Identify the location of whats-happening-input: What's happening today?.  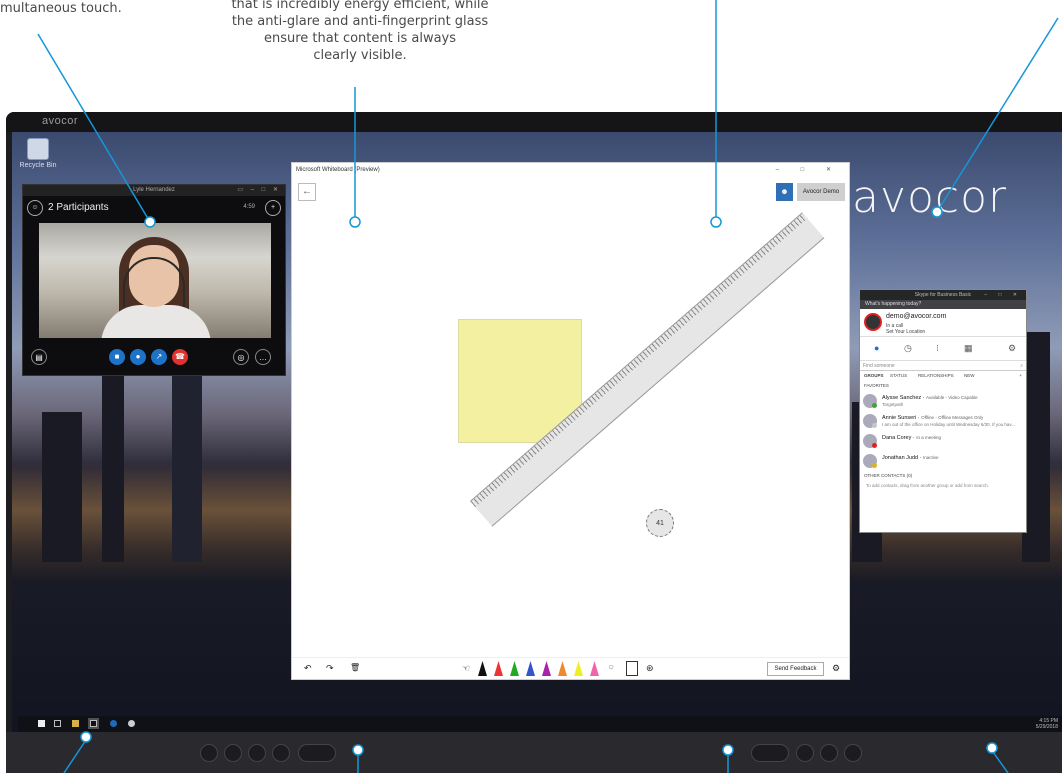
(943, 304).